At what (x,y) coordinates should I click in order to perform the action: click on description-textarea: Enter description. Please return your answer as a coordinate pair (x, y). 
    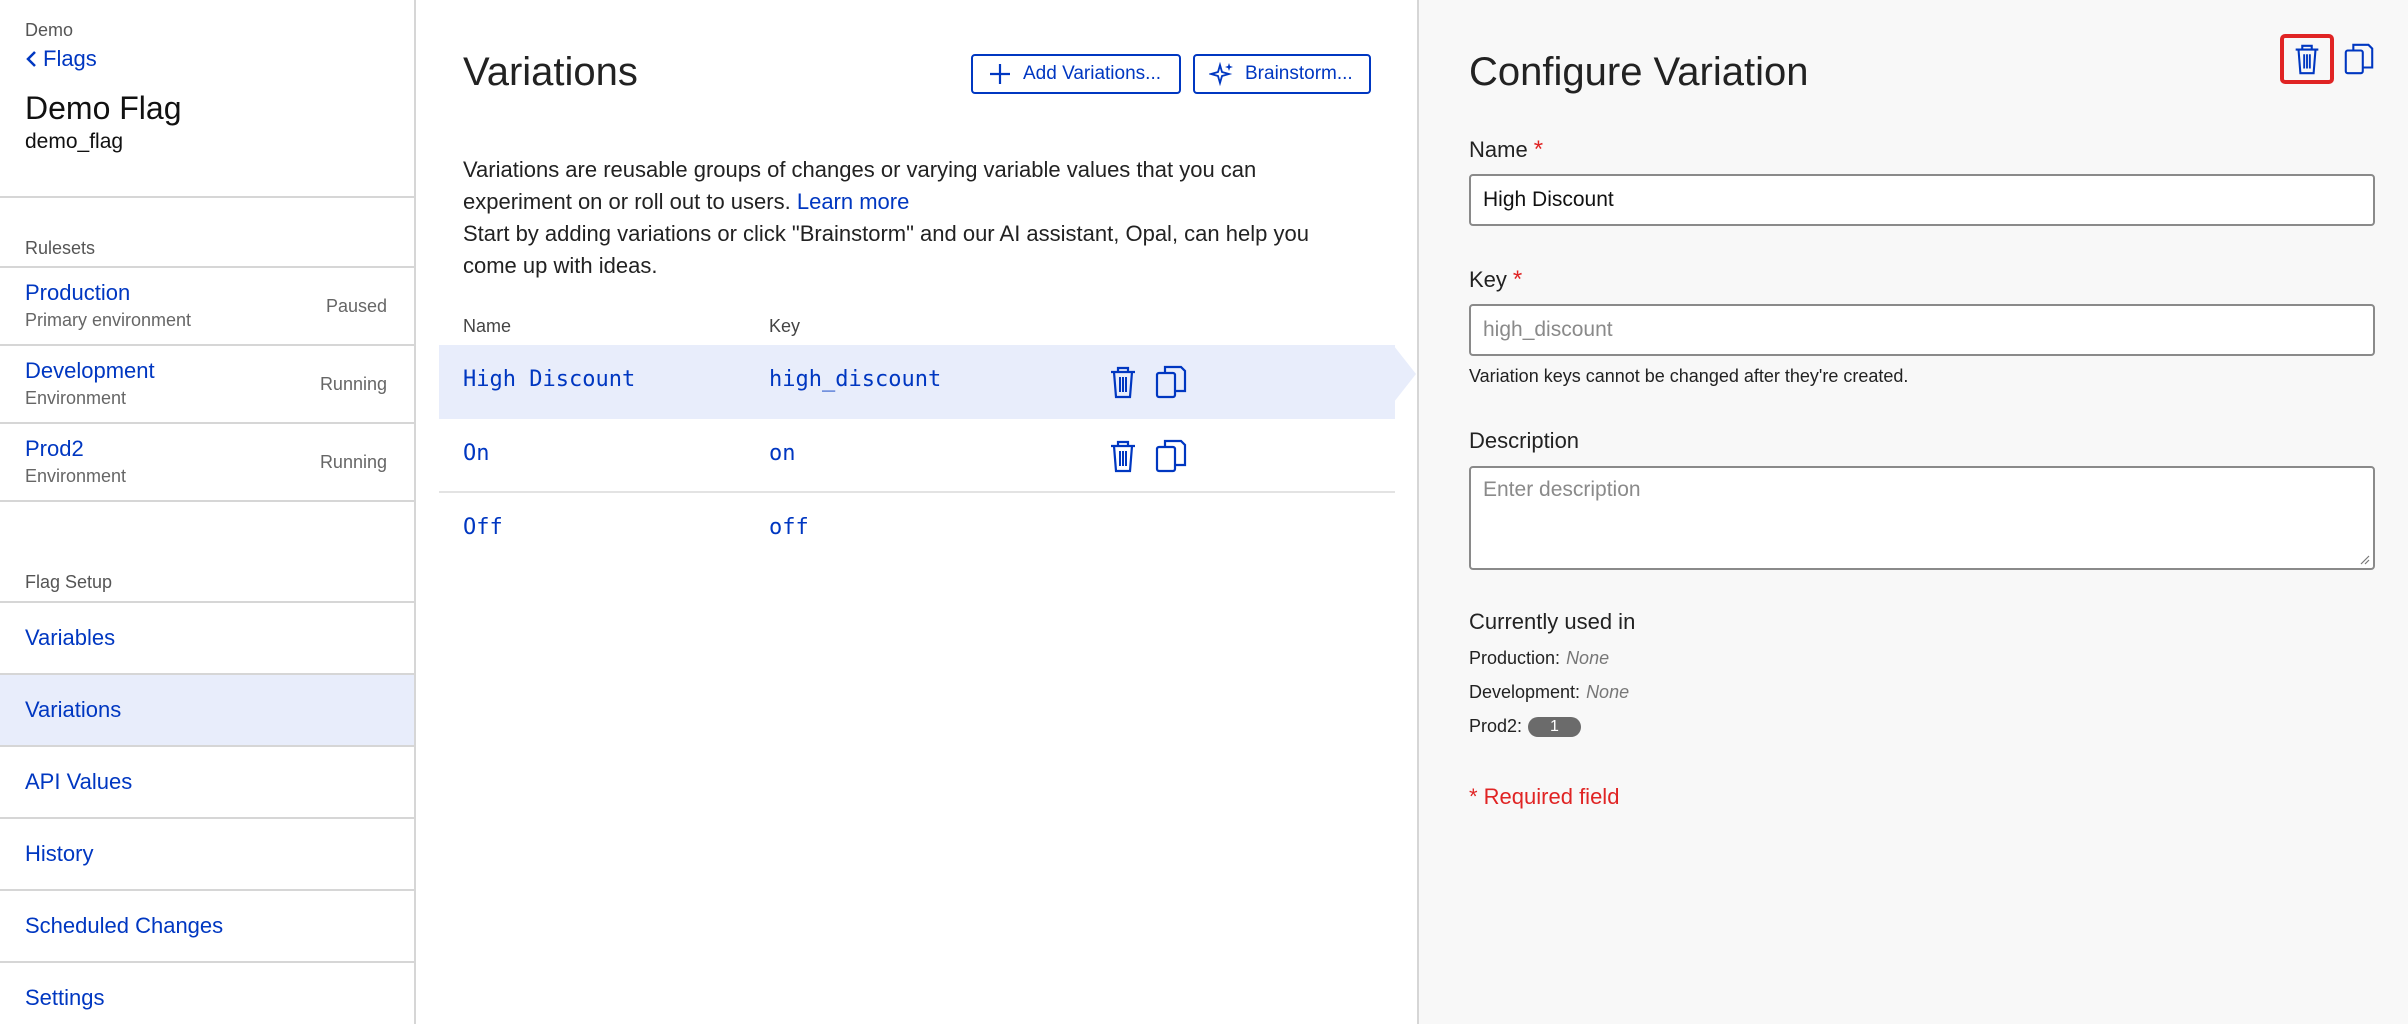
    Looking at the image, I should click on (1922, 518).